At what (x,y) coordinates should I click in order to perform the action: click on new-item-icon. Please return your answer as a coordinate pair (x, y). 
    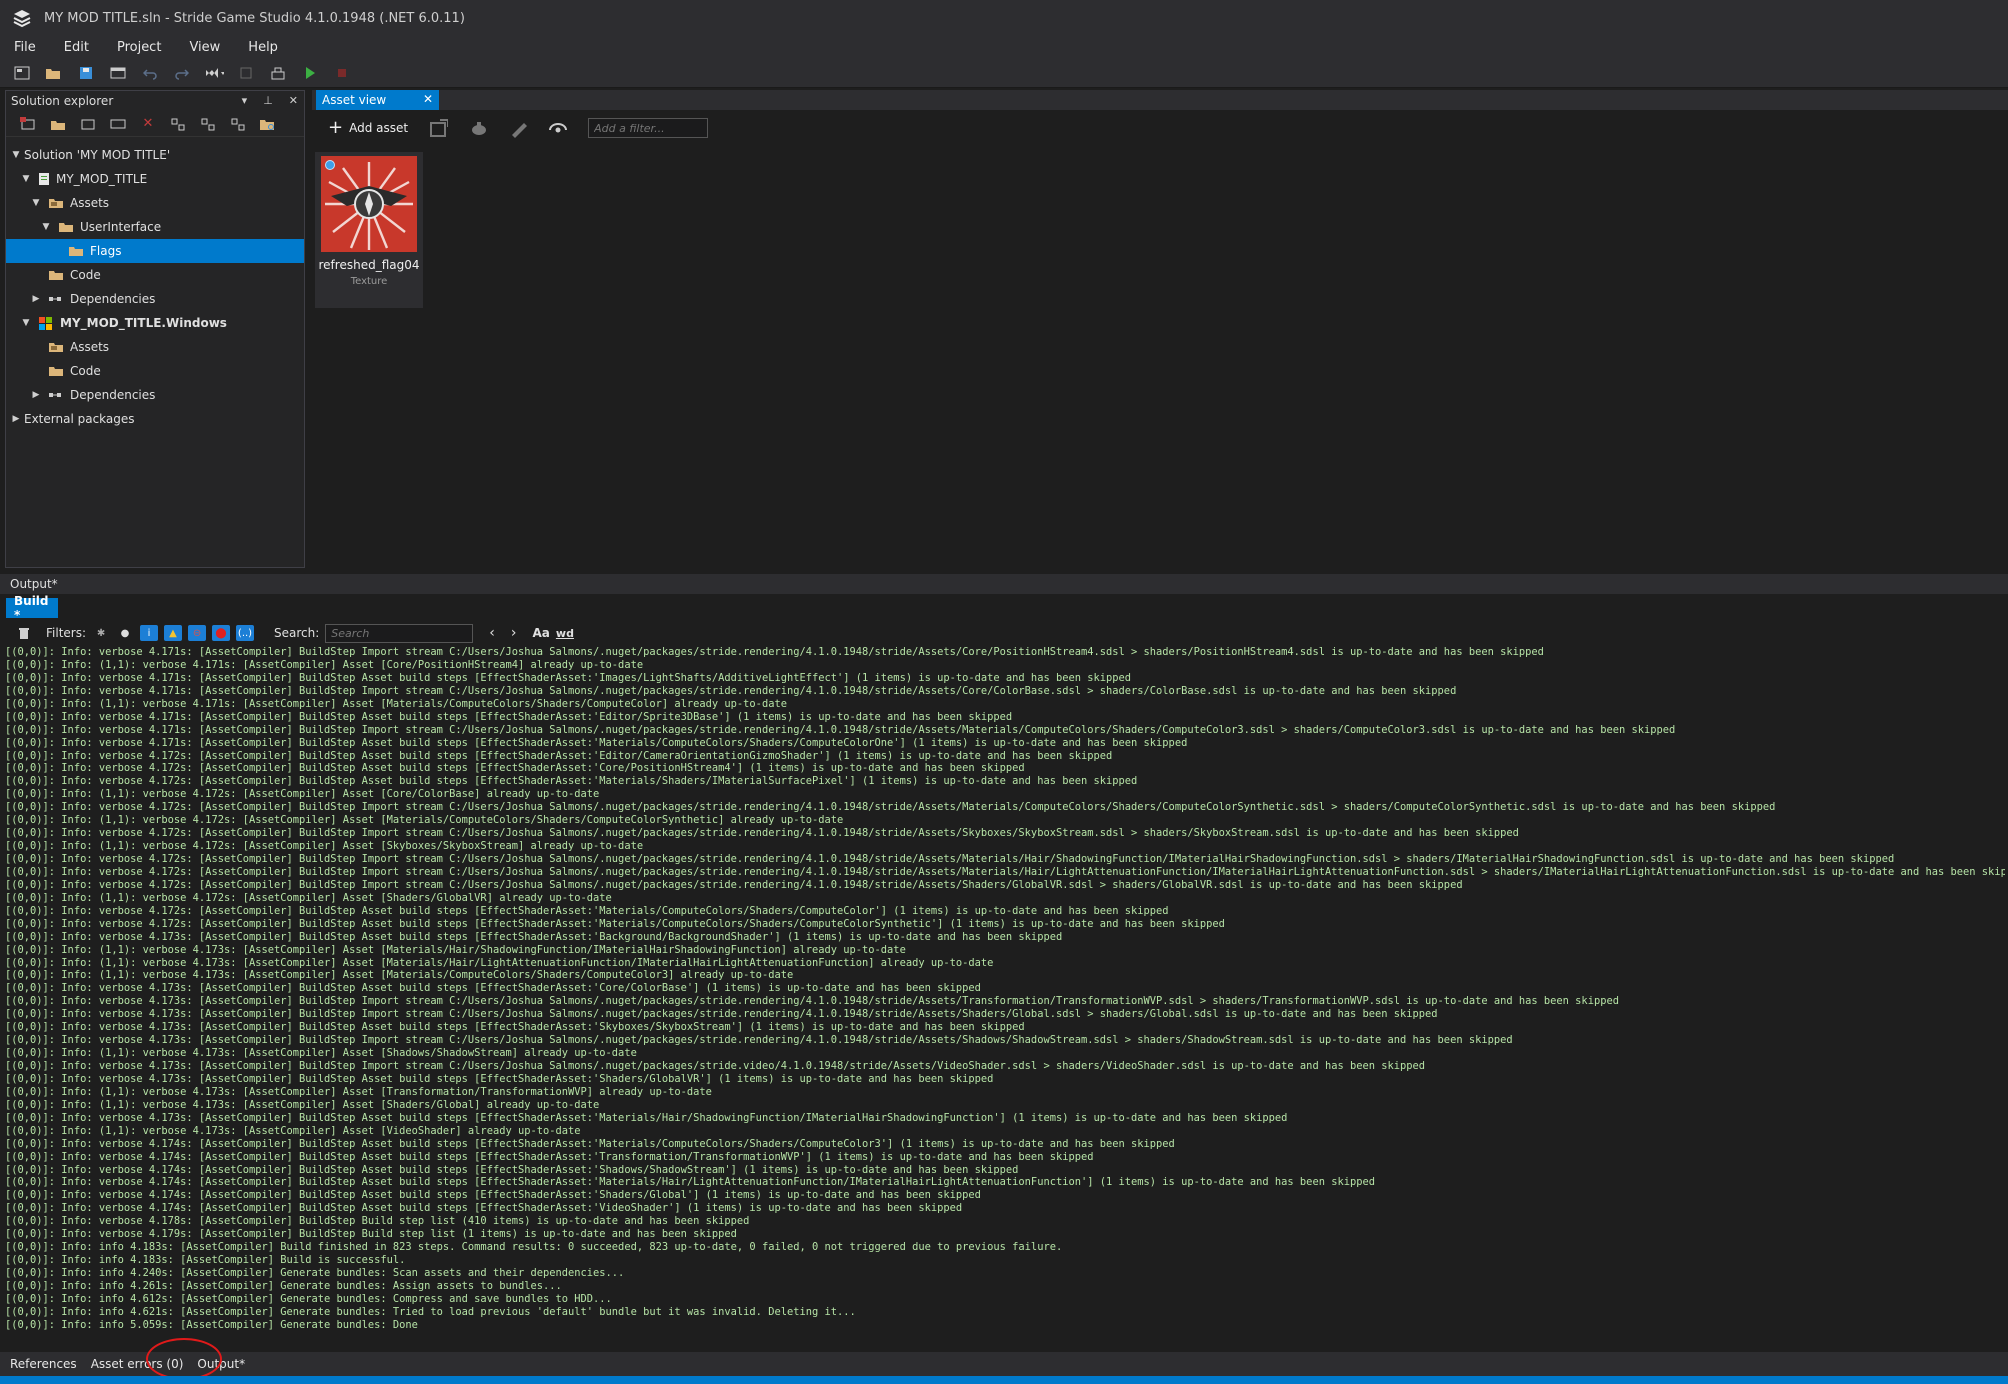
    Looking at the image, I should click on (28, 124).